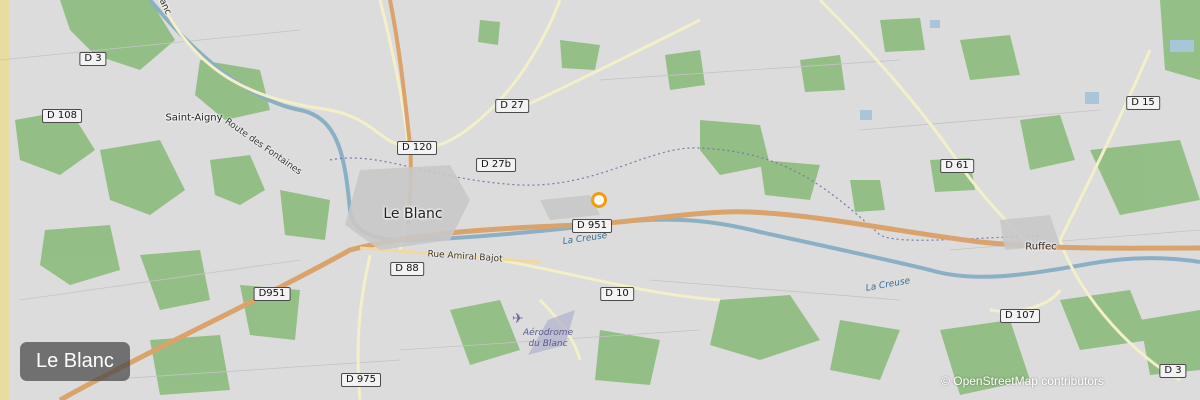  Describe the element at coordinates (407, 269) in the screenshot. I see `road-shield-d88: D 88` at that location.